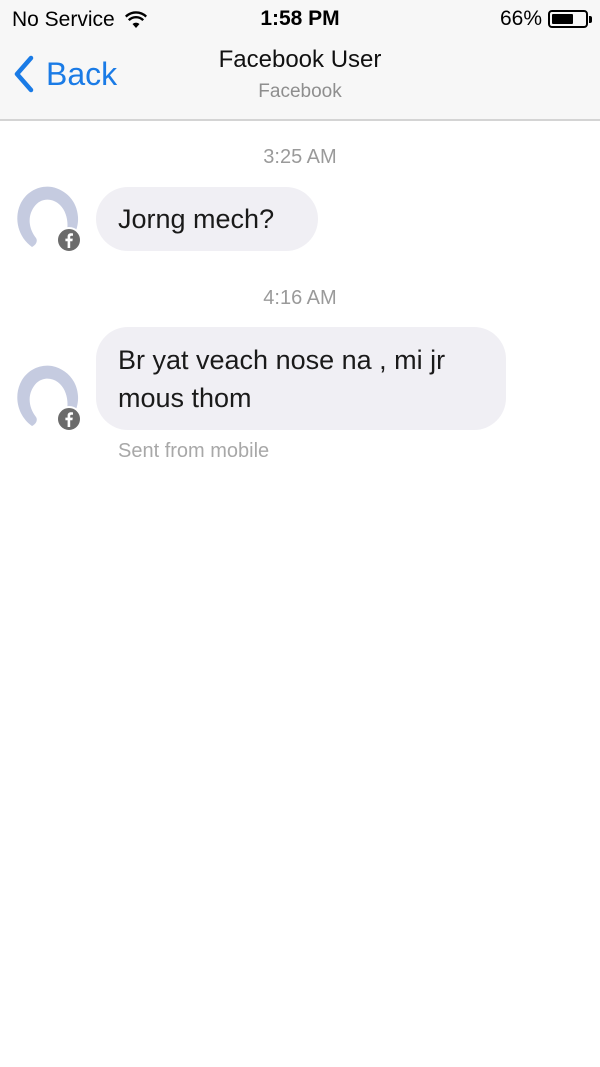  I want to click on message-bubble: Br yat veach nose na , mi jr mous thom, so click(301, 378).